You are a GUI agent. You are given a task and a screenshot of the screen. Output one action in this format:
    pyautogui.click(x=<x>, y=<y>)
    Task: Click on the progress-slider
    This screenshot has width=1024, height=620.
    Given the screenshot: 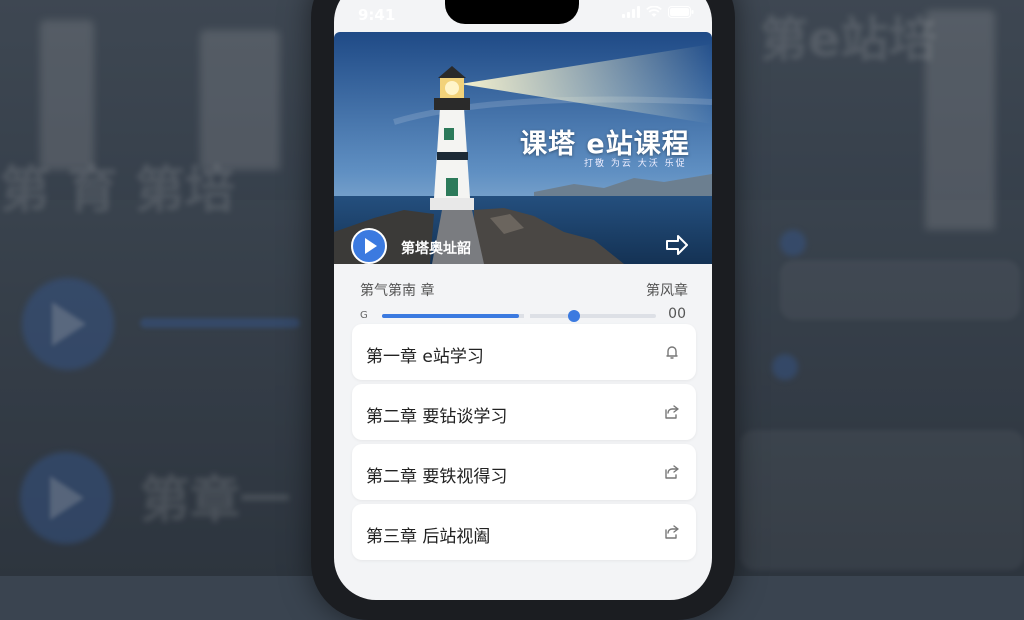 What is the action you would take?
    pyautogui.click(x=519, y=316)
    